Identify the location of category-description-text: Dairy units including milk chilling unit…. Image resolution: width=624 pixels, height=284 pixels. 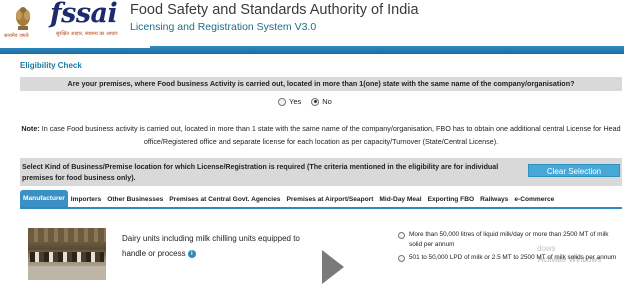
(211, 246).